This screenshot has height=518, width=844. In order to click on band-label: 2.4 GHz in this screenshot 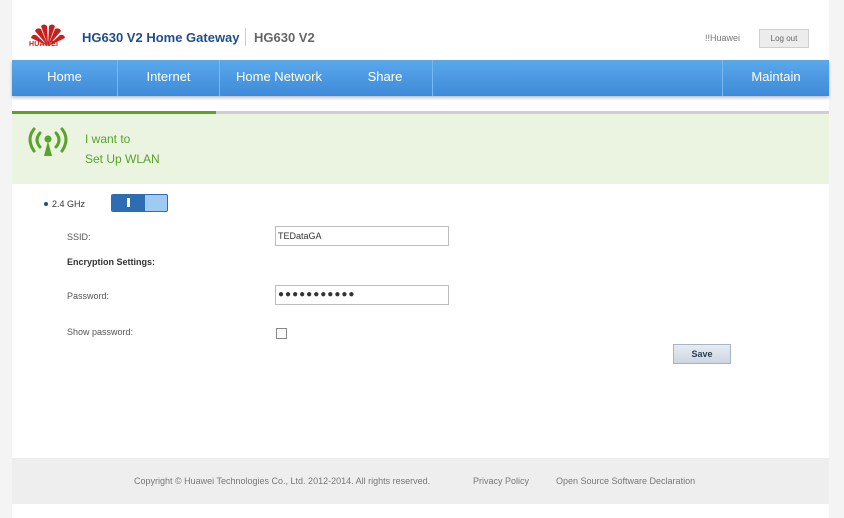, I will do `click(65, 204)`.